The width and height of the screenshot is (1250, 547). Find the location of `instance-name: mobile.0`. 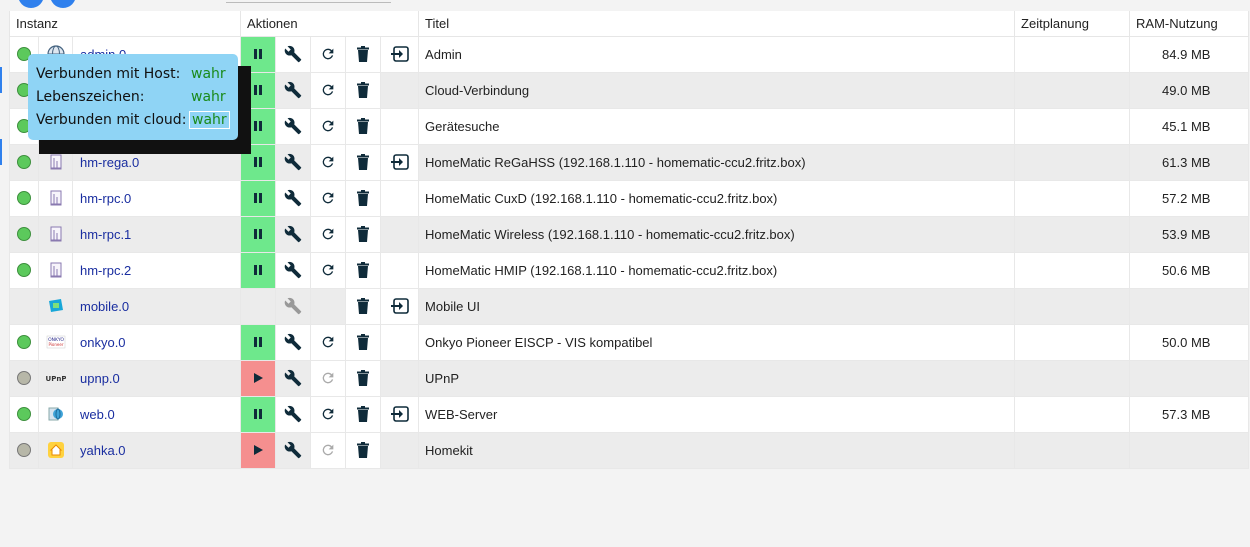

instance-name: mobile.0 is located at coordinates (156, 306).